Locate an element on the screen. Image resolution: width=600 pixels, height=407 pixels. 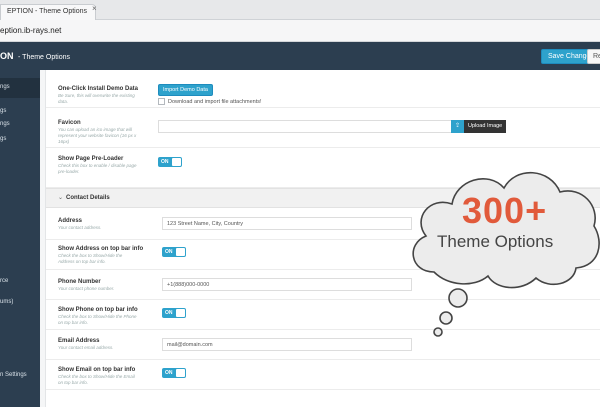
promo-count: 300+ is located at coordinates (505, 210).